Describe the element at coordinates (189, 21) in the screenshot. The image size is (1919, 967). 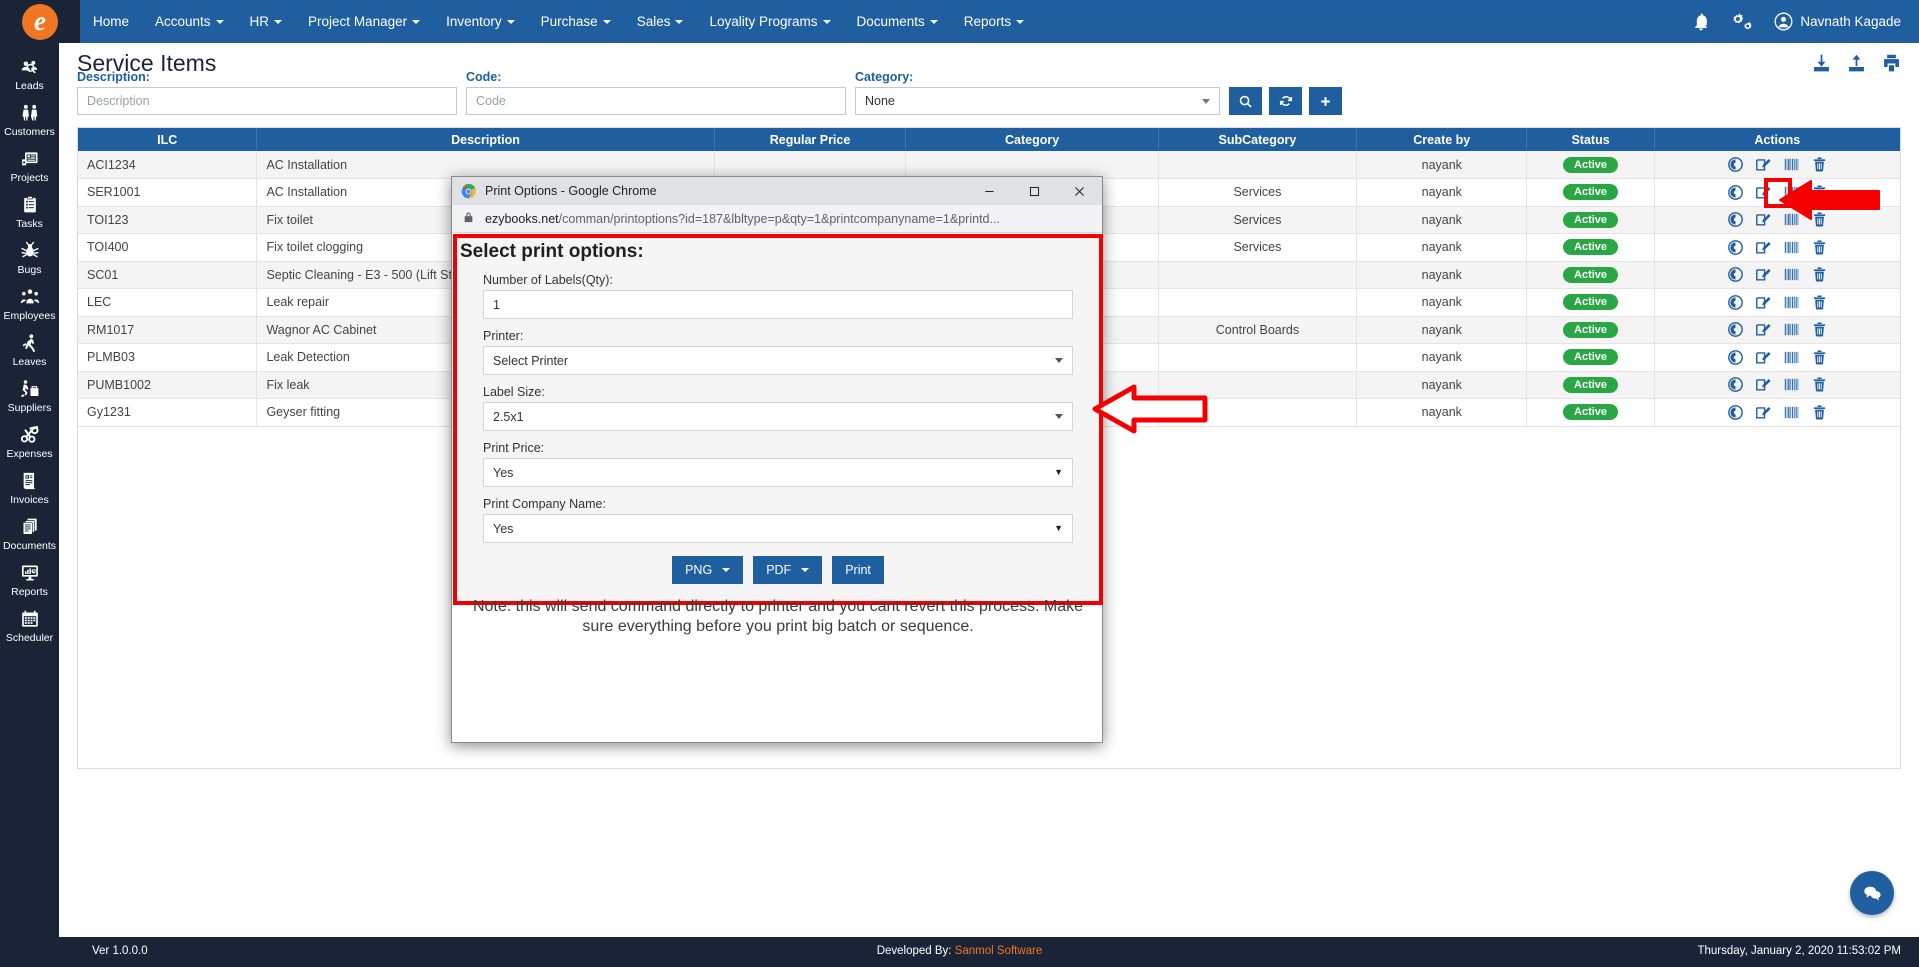
I see `nav-item-accounts: Accounts` at that location.